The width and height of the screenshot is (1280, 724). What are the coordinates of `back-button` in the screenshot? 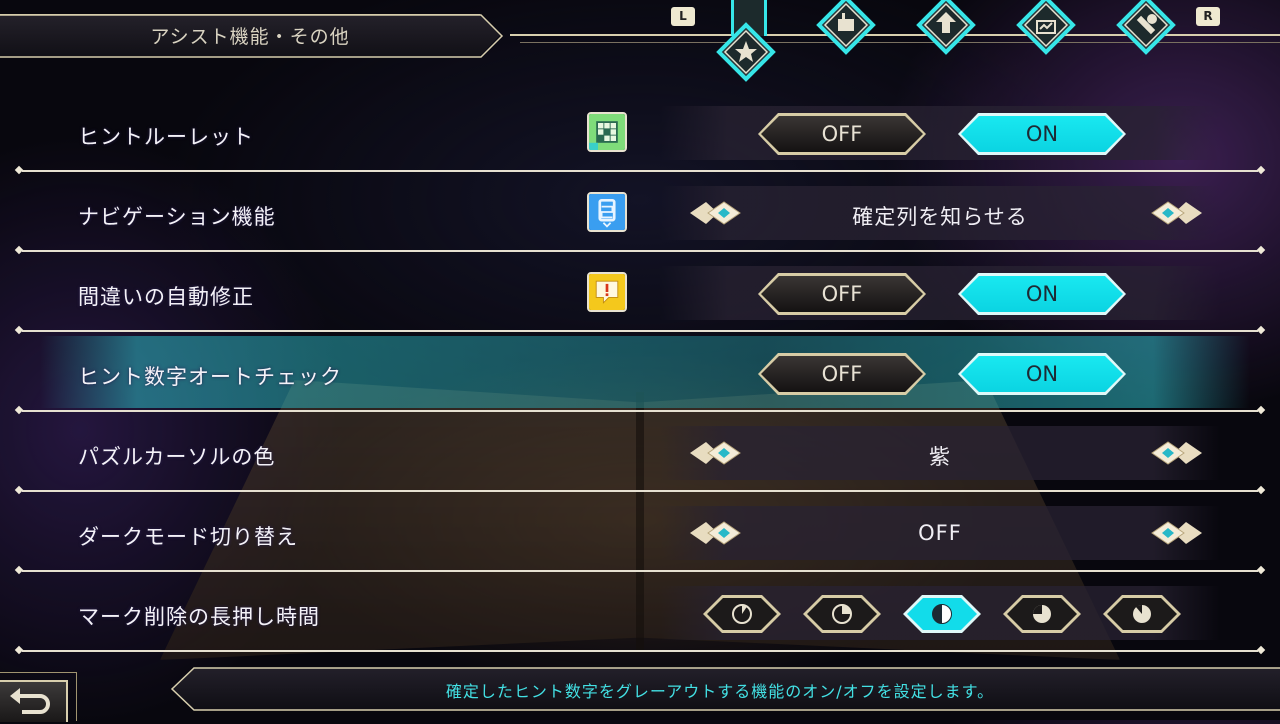 It's located at (34, 701).